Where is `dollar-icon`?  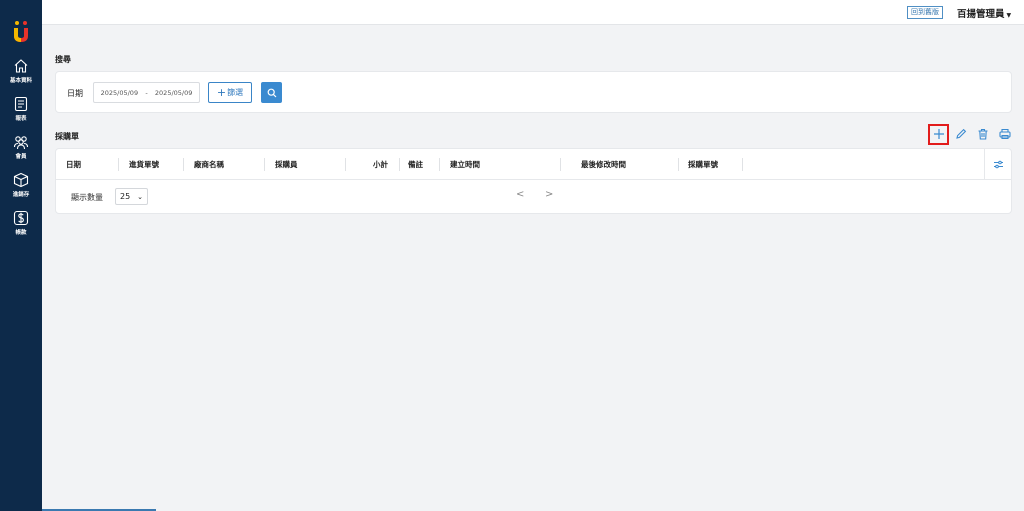 dollar-icon is located at coordinates (21, 218).